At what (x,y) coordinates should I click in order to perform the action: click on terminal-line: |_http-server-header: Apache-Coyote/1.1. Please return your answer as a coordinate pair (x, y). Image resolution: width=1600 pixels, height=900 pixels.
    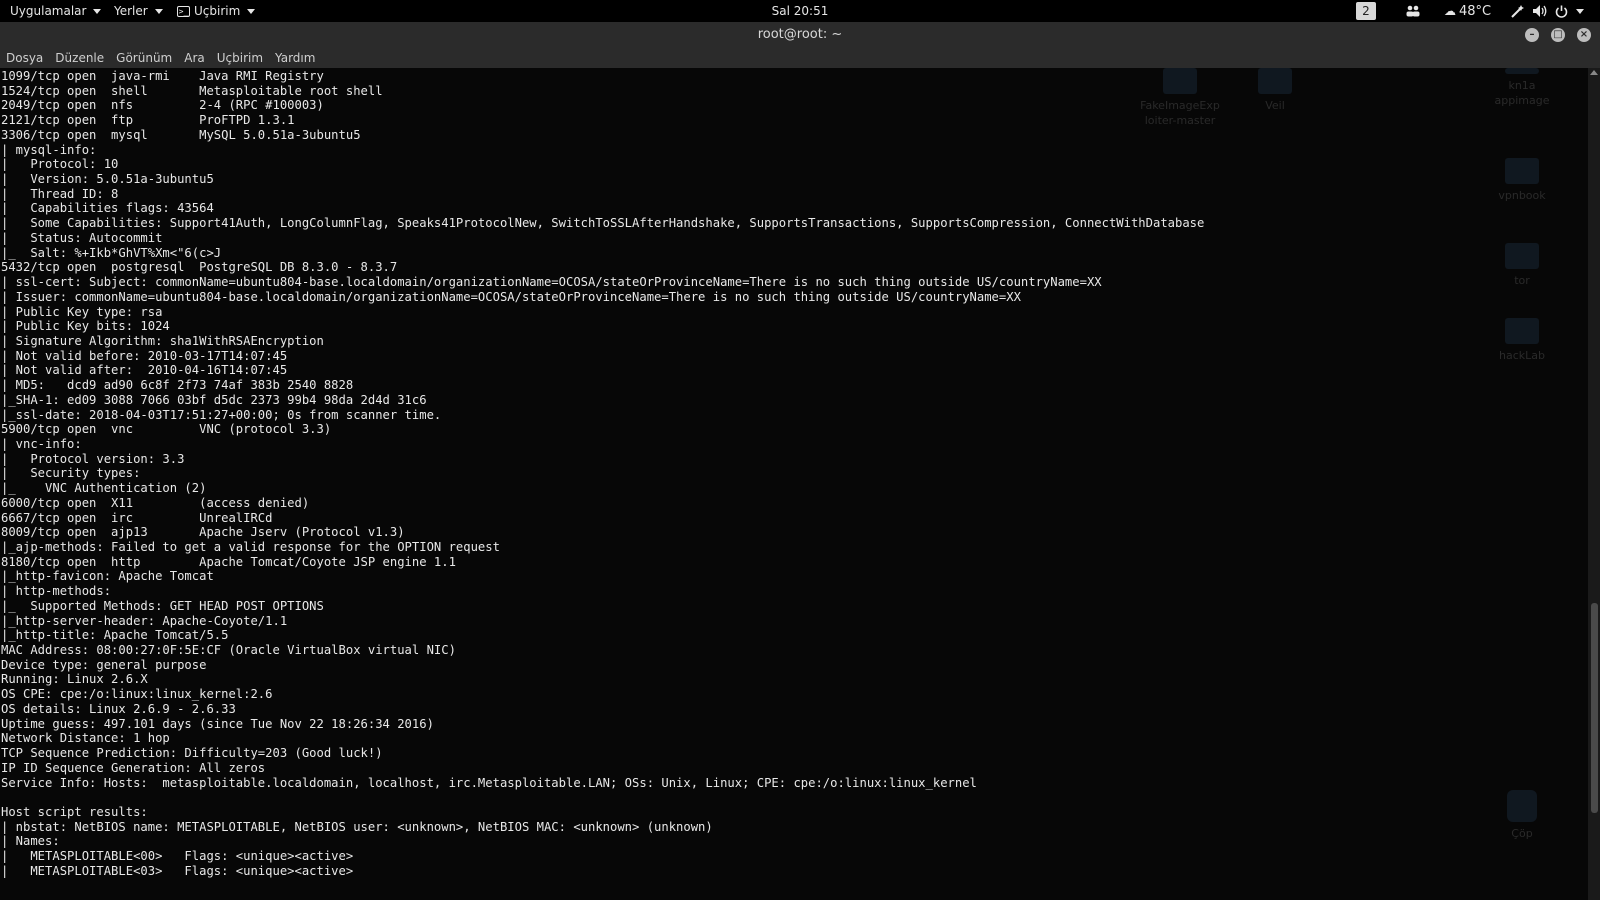
    Looking at the image, I should click on (144, 620).